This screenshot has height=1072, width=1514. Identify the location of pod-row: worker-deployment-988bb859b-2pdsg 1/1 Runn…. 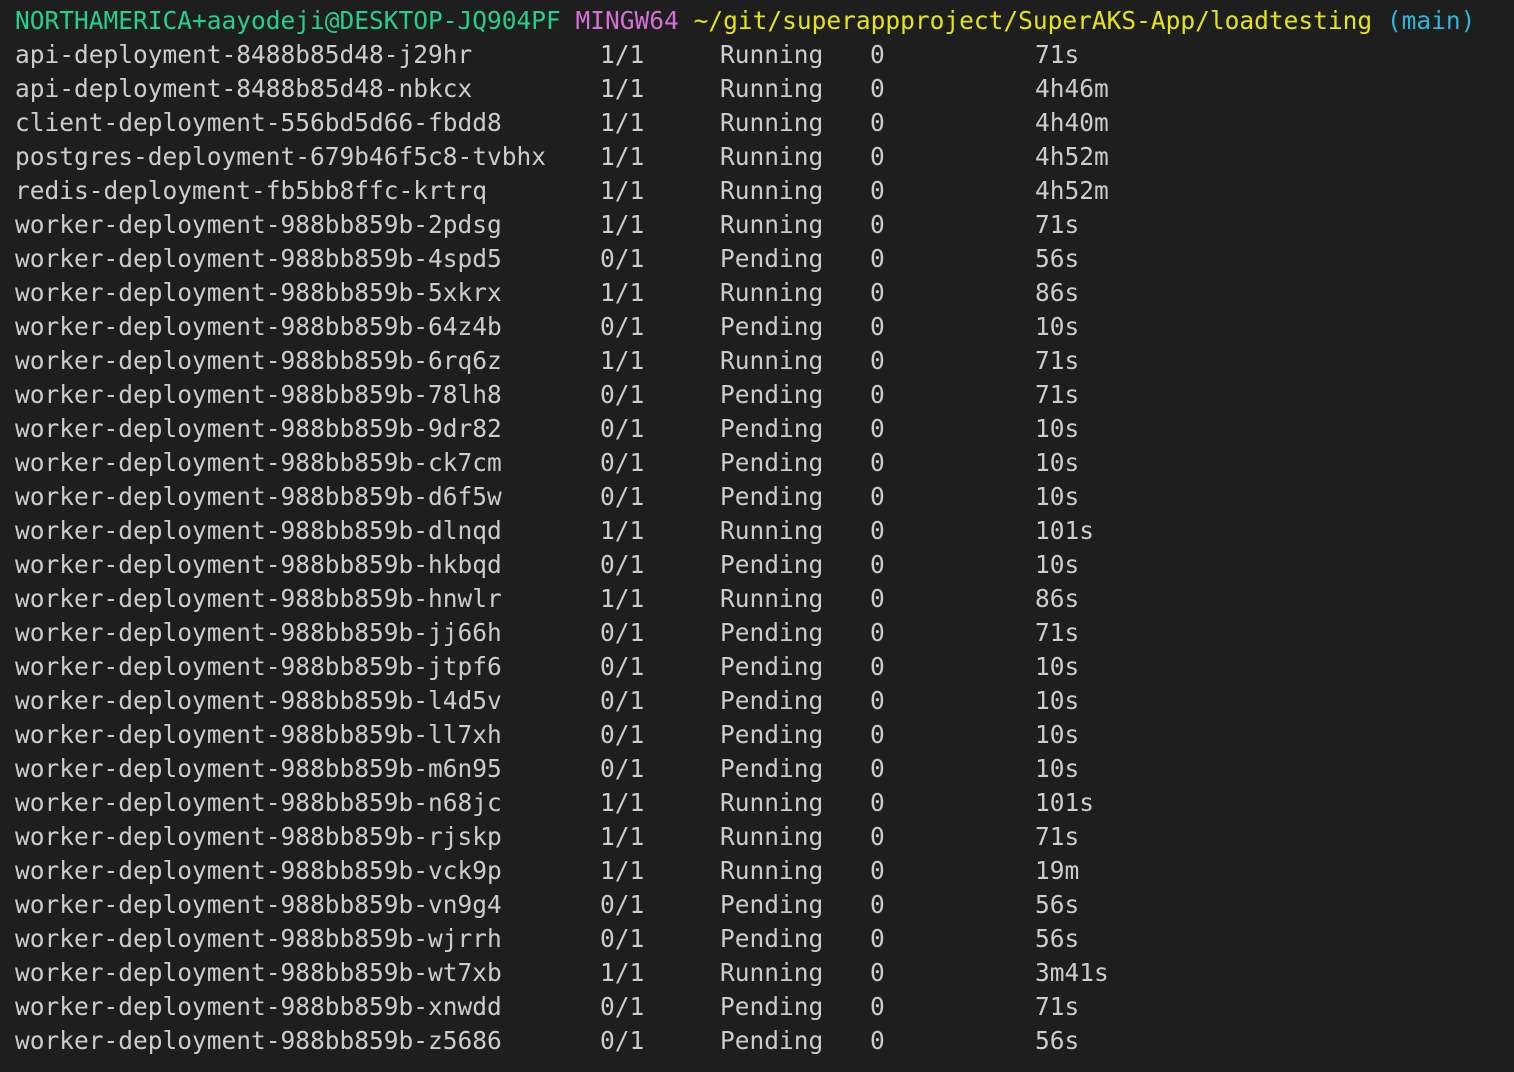
(764, 225).